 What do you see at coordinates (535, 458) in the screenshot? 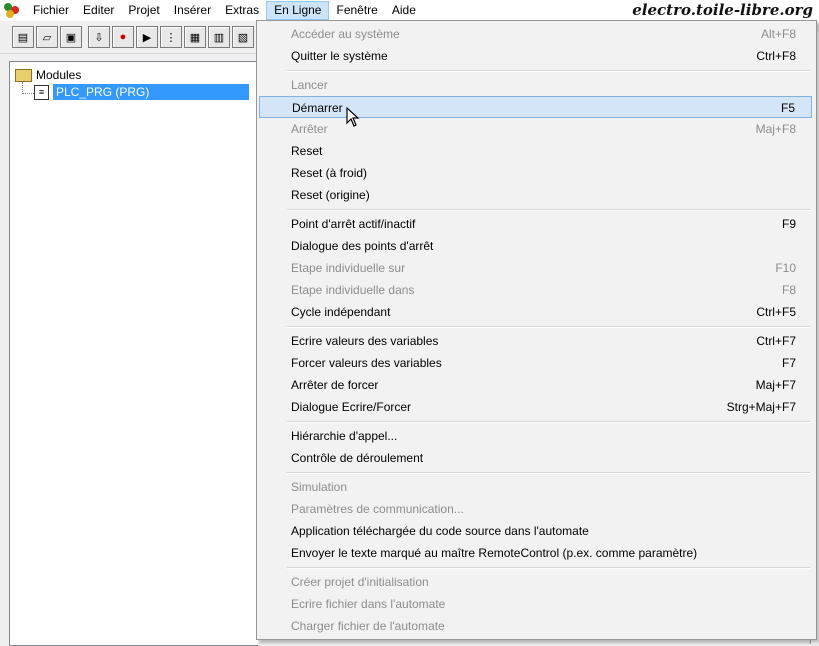
I see `menu-item-22: Contrôle de déroulement` at bounding box center [535, 458].